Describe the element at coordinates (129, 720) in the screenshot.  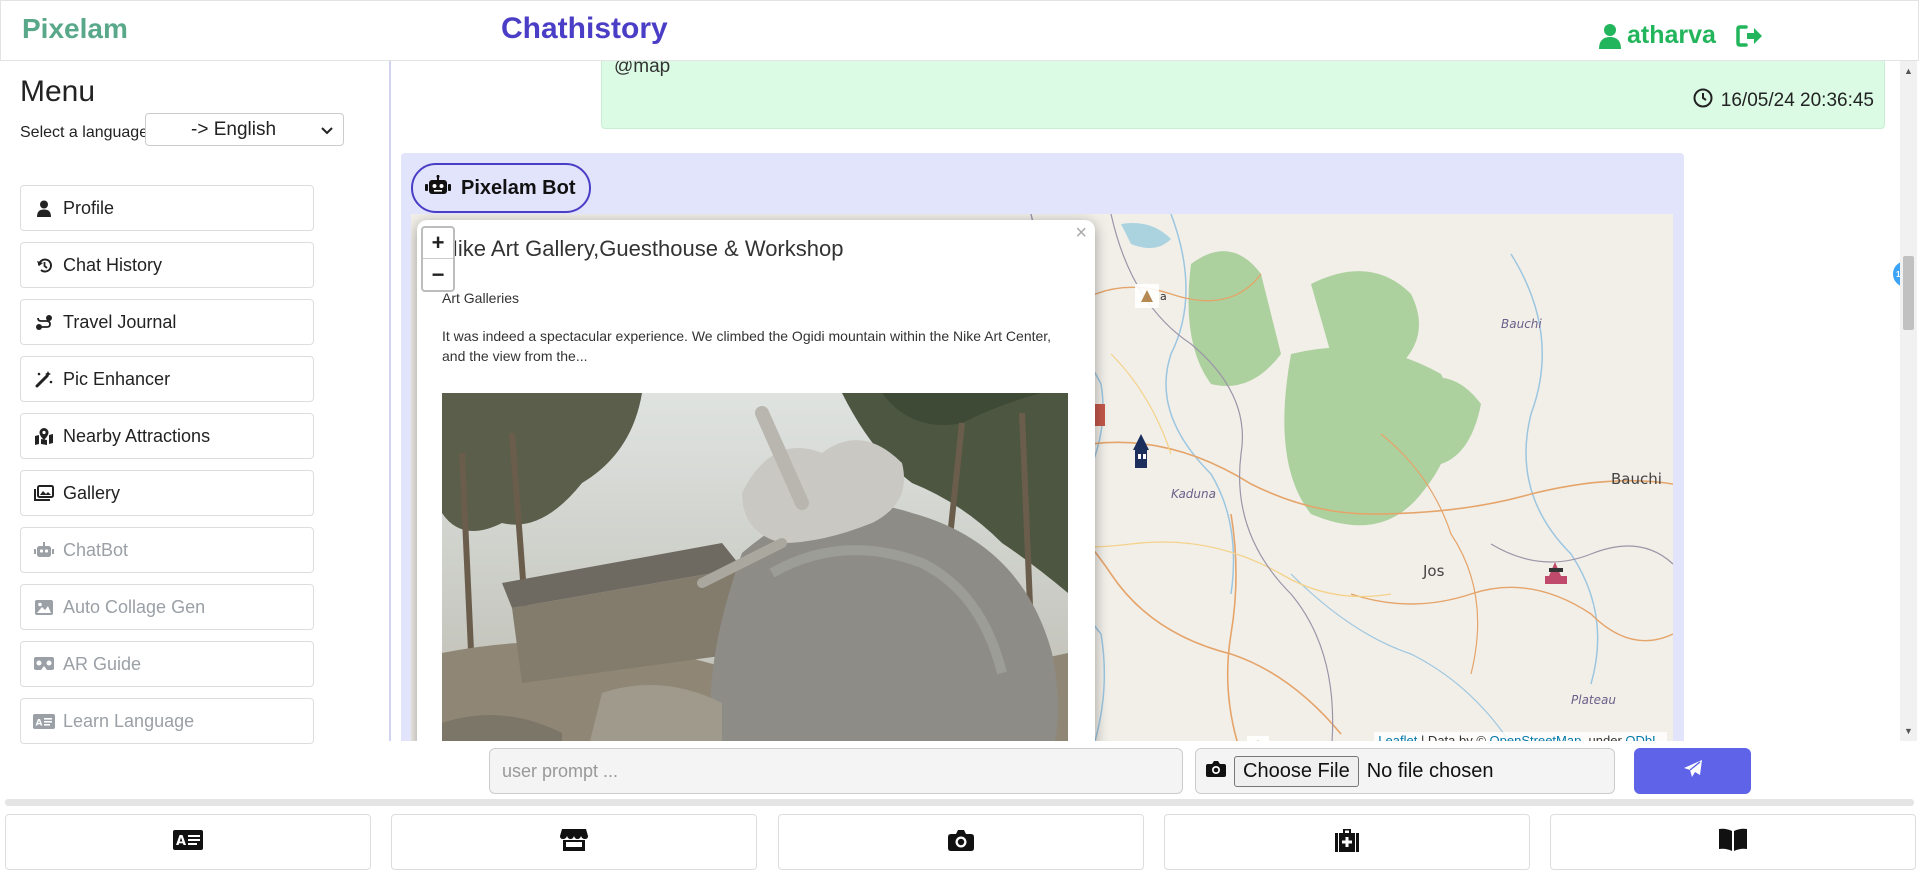
I see `sidebar-item-label: Learn Language` at that location.